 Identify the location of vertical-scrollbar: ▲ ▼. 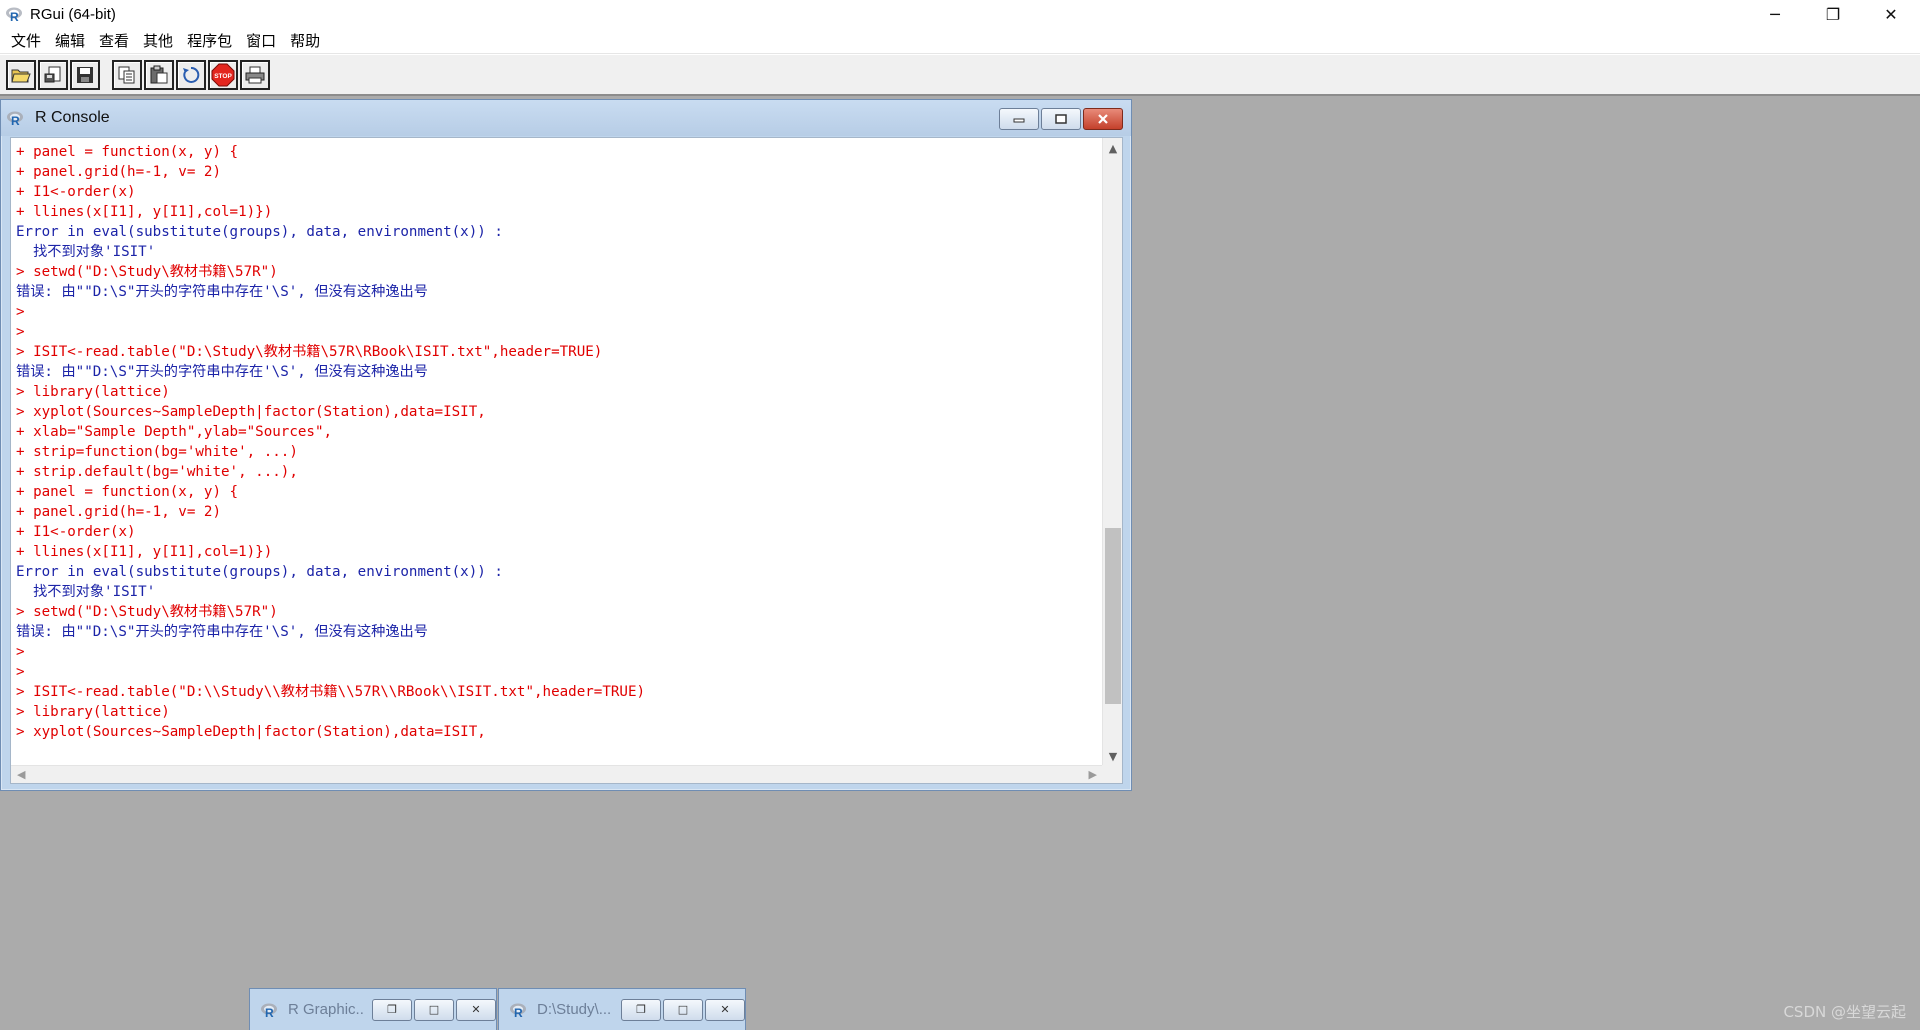
(1112, 452).